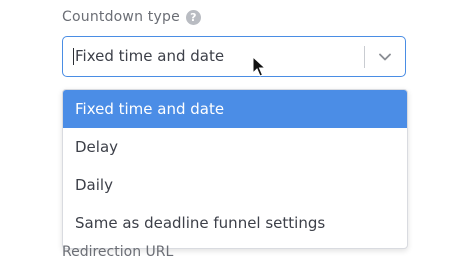 This screenshot has width=474, height=266. I want to click on menu-option-daily: Daily, so click(235, 185).